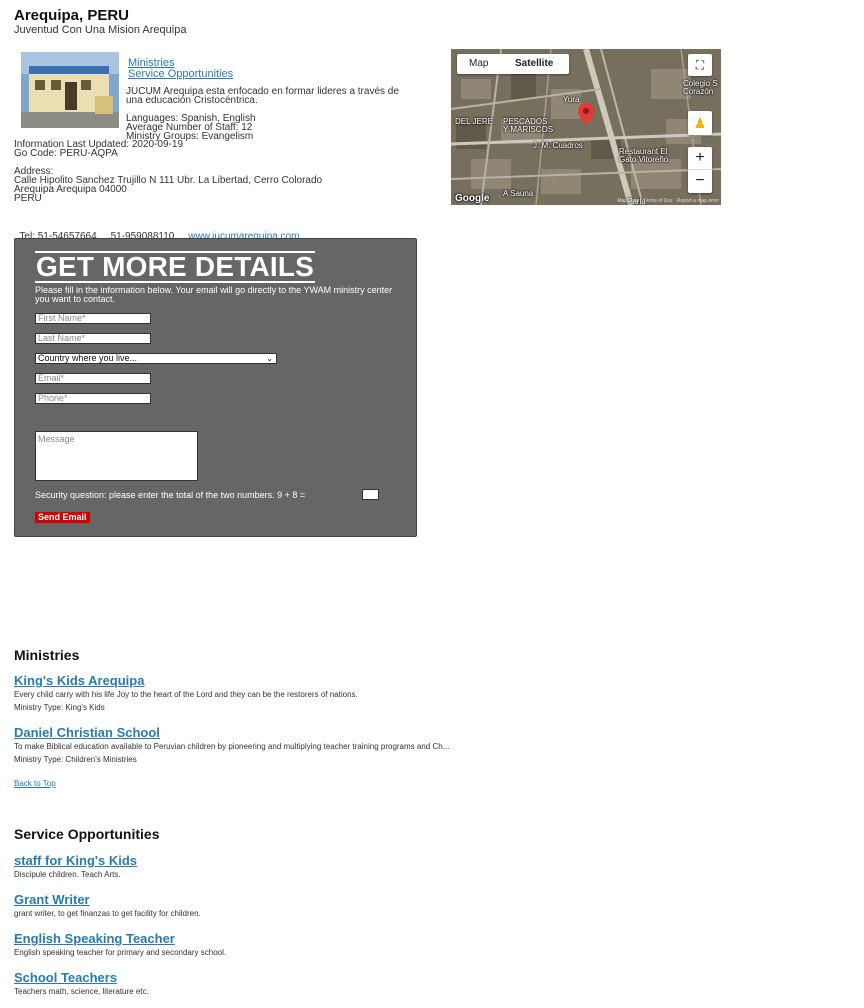 The height and width of the screenshot is (1008, 864). Describe the element at coordinates (94, 938) in the screenshot. I see `service-title: English Speaking Teacher` at that location.